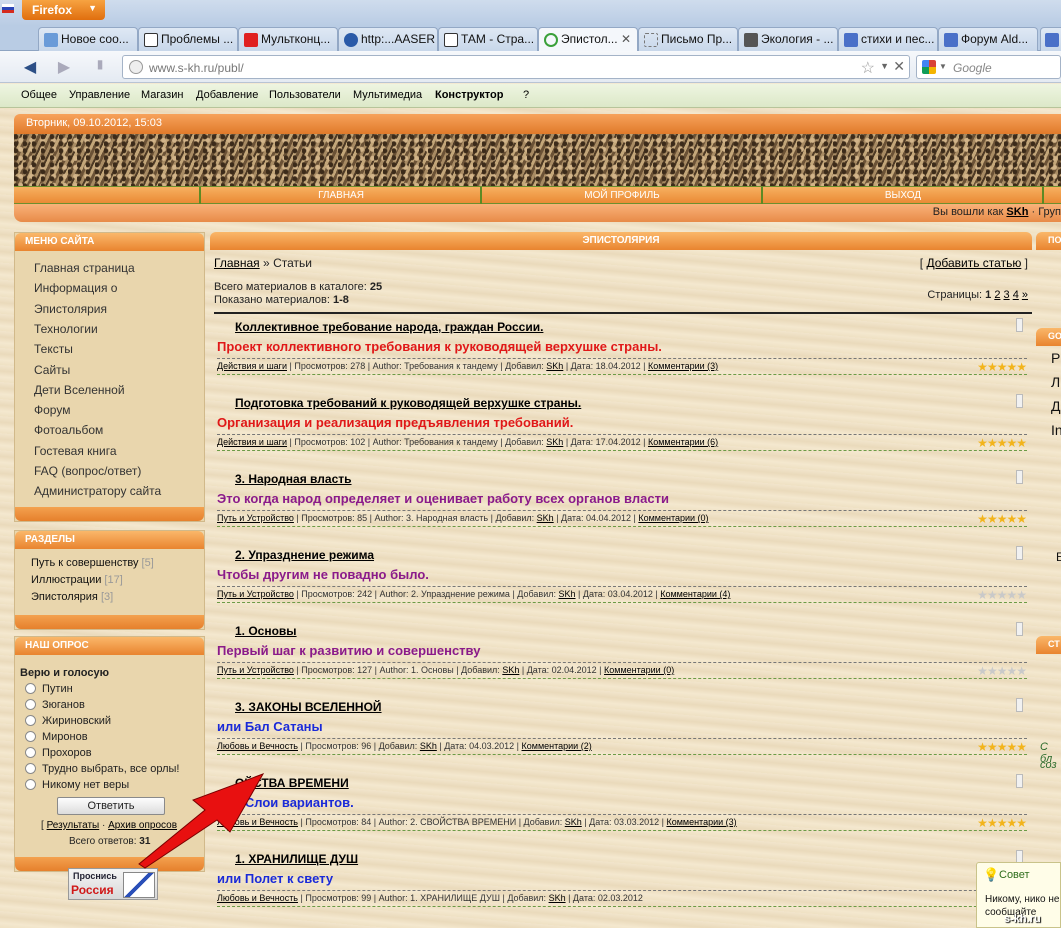  Describe the element at coordinates (469, 95) in the screenshot. I see `admin-constructor: Конструктор` at that location.